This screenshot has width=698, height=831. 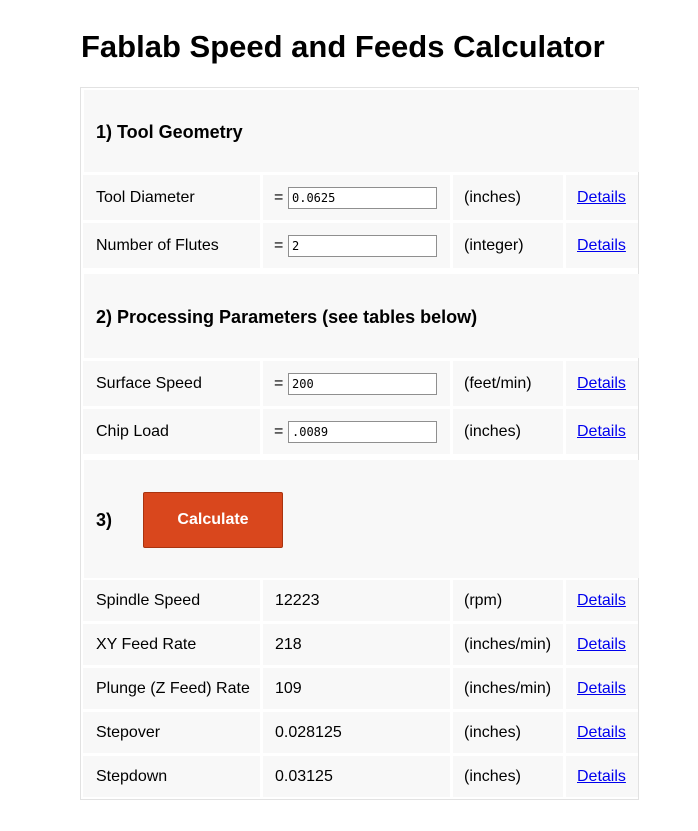 What do you see at coordinates (171, 776) in the screenshot?
I see `label-cell: Stepdown` at bounding box center [171, 776].